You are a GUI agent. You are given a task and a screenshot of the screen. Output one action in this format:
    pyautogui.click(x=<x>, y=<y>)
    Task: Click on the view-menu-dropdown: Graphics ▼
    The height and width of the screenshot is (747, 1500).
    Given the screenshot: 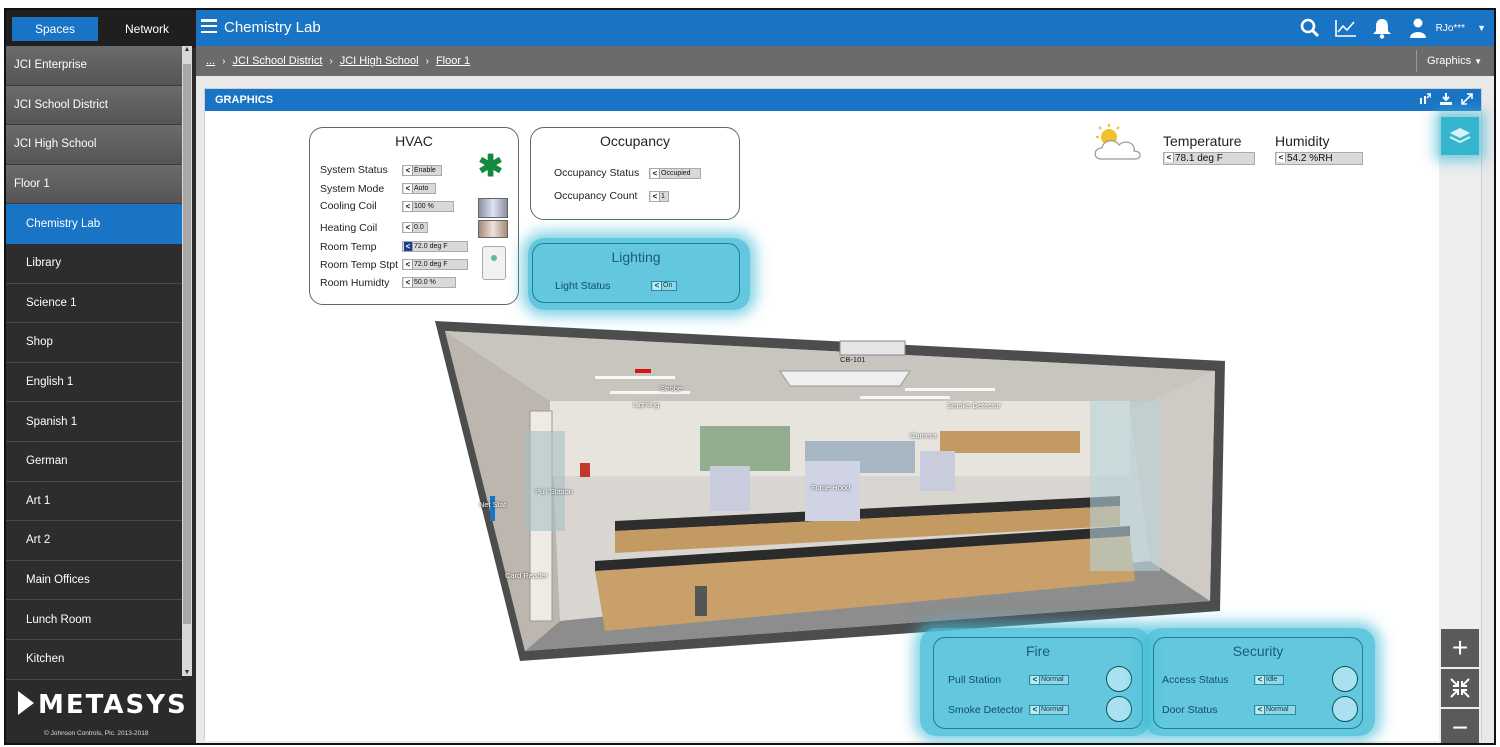 What is the action you would take?
    pyautogui.click(x=1455, y=61)
    